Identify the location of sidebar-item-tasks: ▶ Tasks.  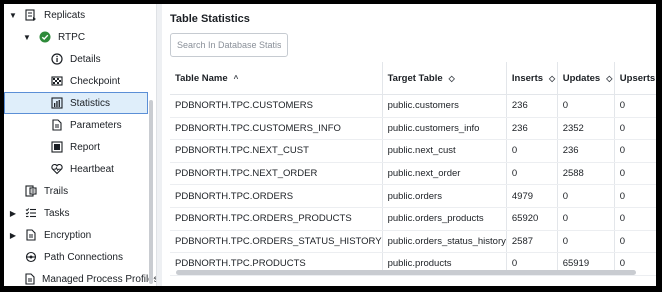
(76, 213).